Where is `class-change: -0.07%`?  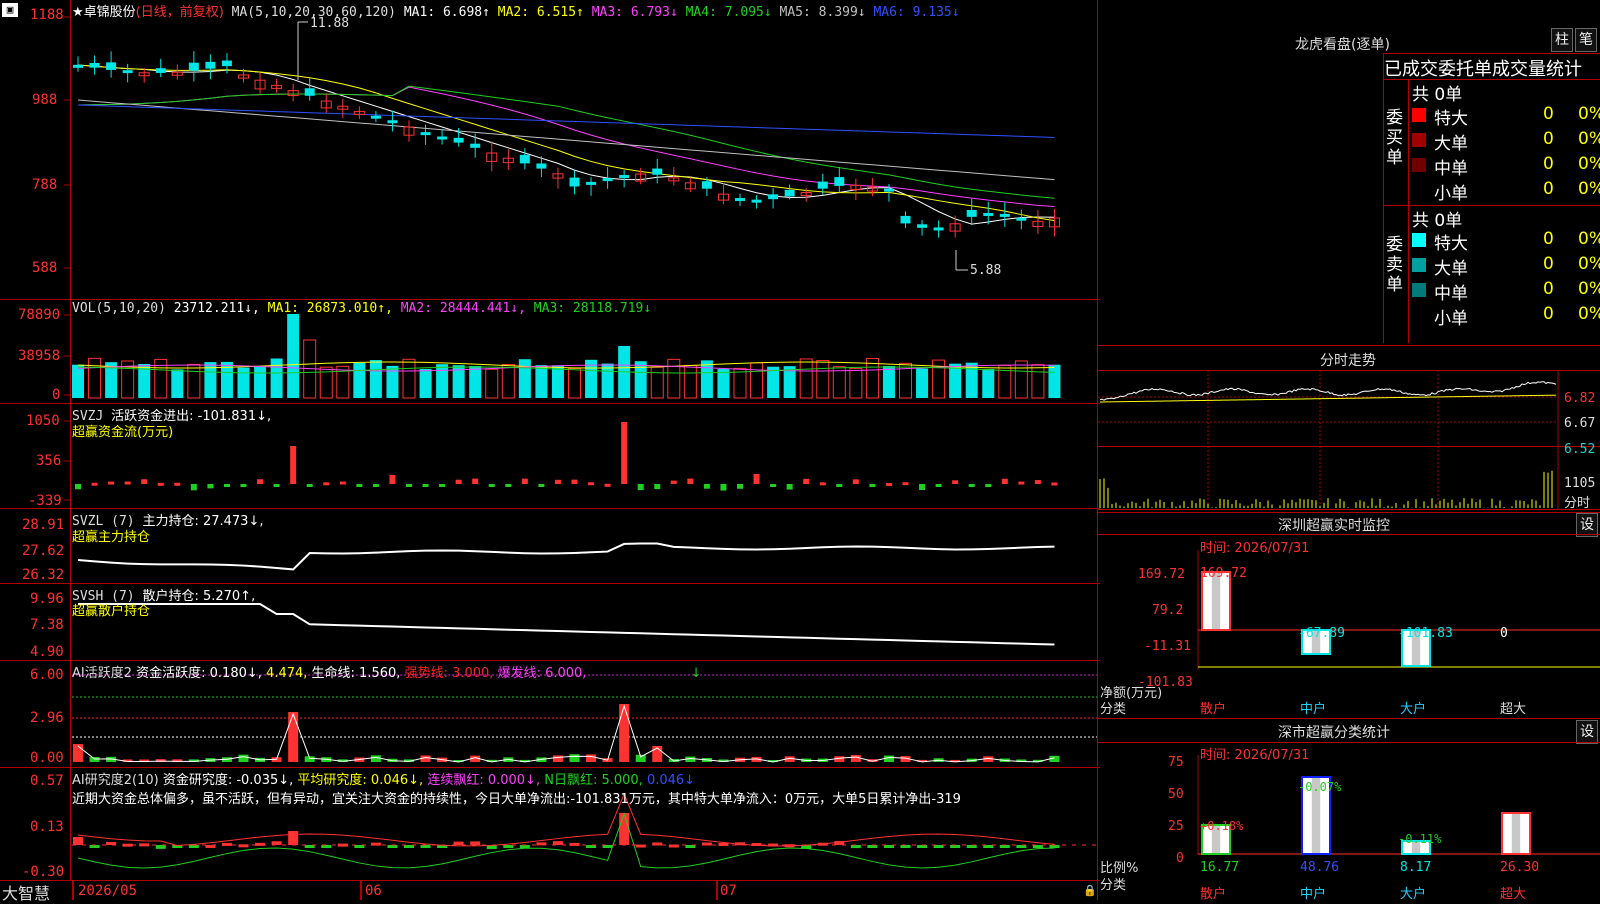 class-change: -0.07% is located at coordinates (1320, 787).